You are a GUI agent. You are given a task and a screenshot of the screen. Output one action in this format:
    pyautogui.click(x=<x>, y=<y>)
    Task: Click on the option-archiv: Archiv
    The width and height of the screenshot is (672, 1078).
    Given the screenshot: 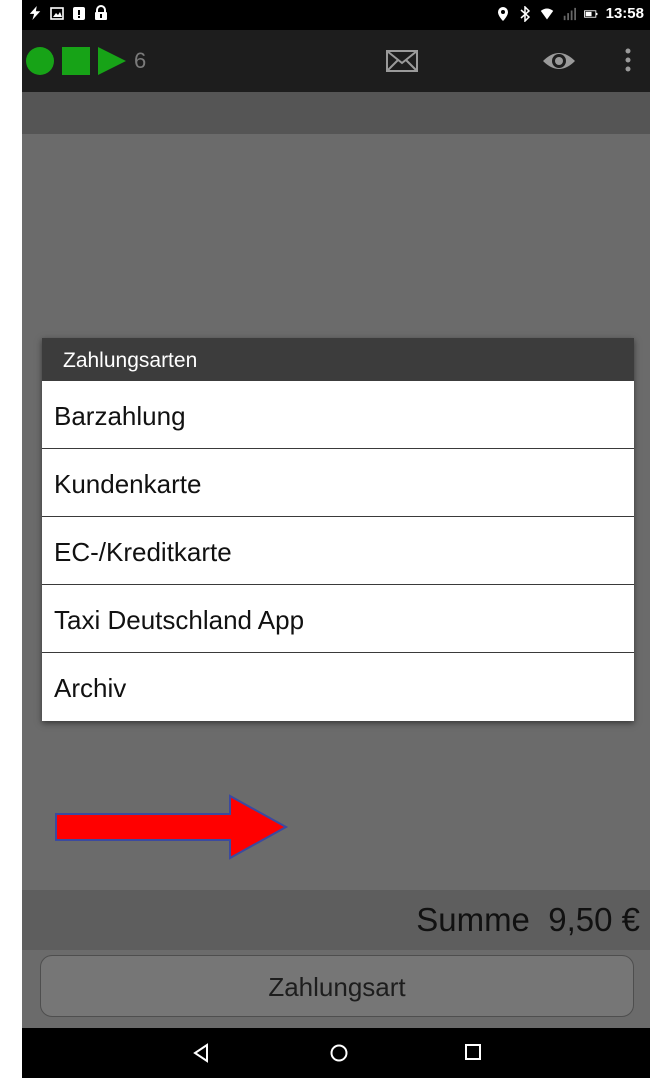 What is the action you would take?
    pyautogui.click(x=338, y=687)
    